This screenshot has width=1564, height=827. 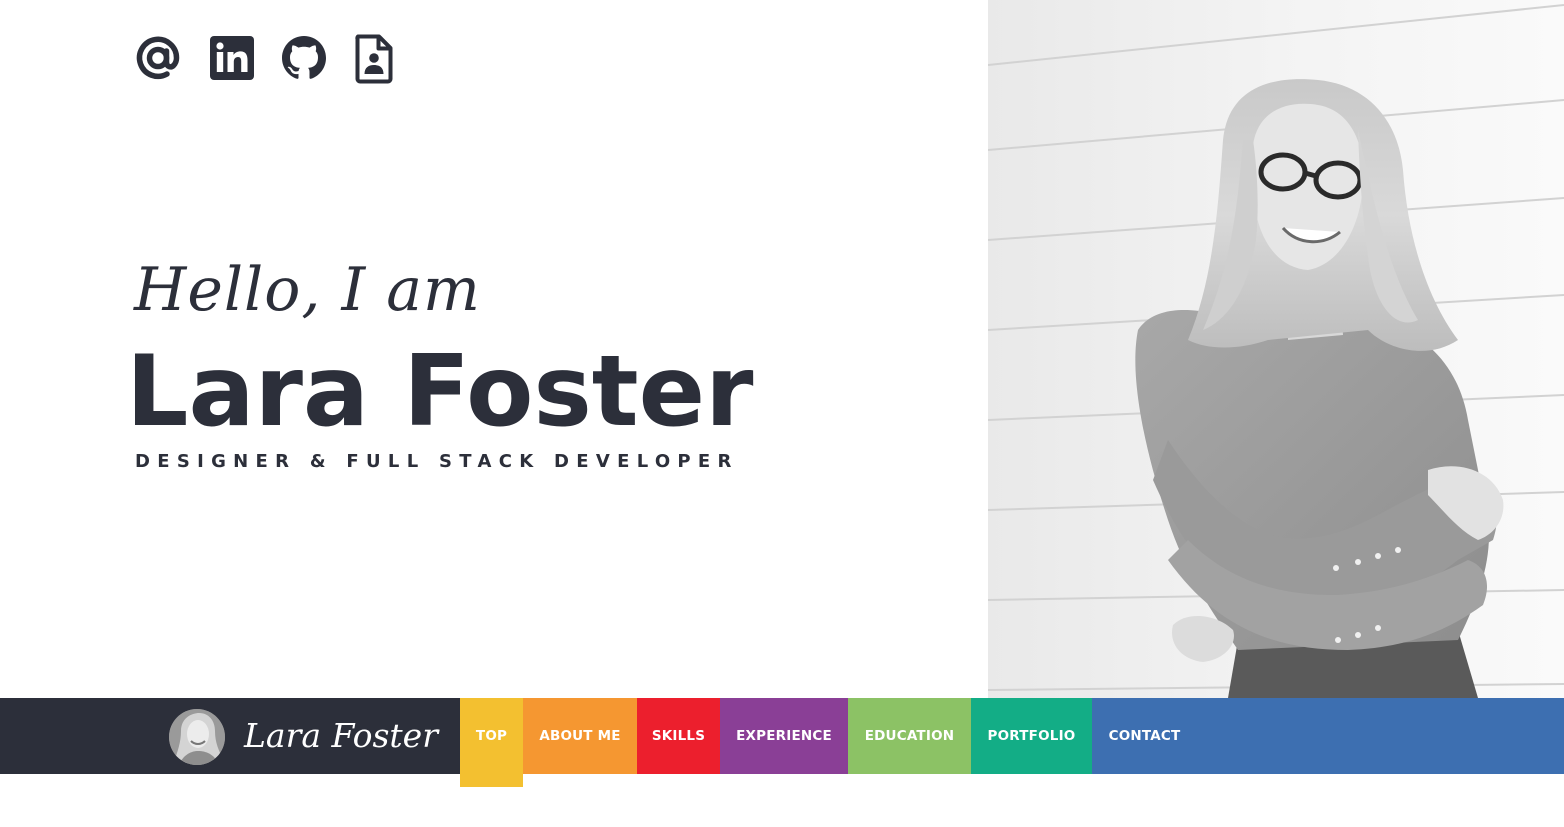 What do you see at coordinates (197, 737) in the screenshot?
I see `avatar` at bounding box center [197, 737].